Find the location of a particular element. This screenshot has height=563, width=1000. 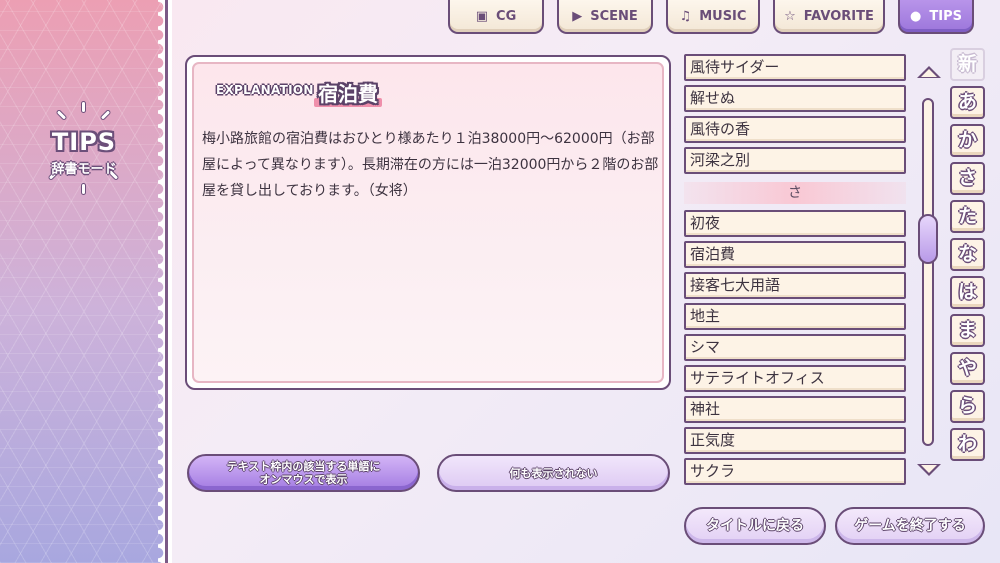

hover-display-mode-button: テキスト枠内の該当する単語に オンマウスで表示 is located at coordinates (303, 473).